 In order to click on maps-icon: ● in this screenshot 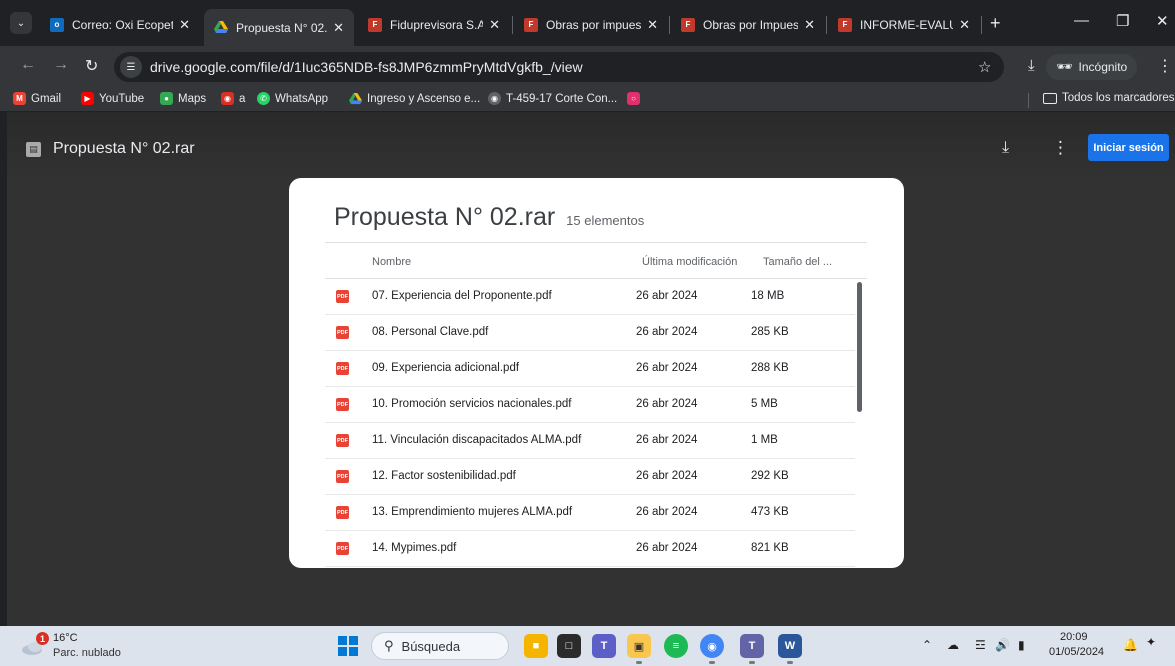, I will do `click(166, 98)`.